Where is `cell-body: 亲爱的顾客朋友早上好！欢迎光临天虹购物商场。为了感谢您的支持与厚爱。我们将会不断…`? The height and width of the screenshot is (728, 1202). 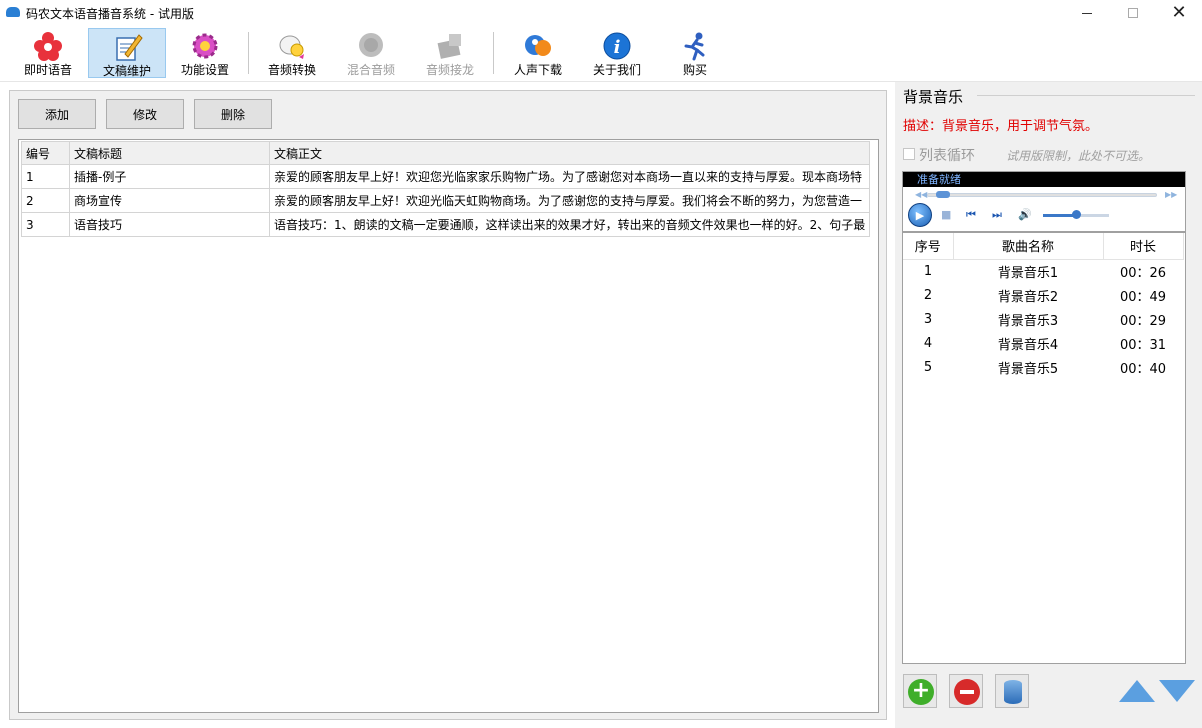 cell-body: 亲爱的顾客朋友早上好！欢迎光临天虹购物商场。为了感谢您的支持与厚爱。我们将会不断… is located at coordinates (569, 200).